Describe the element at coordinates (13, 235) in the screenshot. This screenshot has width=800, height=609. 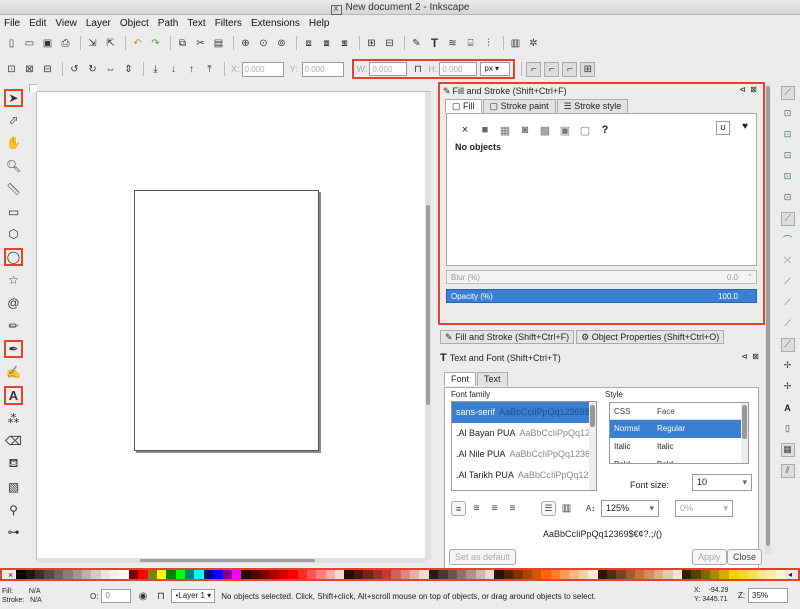
I see `3d-box-tool-icon: ⬡` at that location.